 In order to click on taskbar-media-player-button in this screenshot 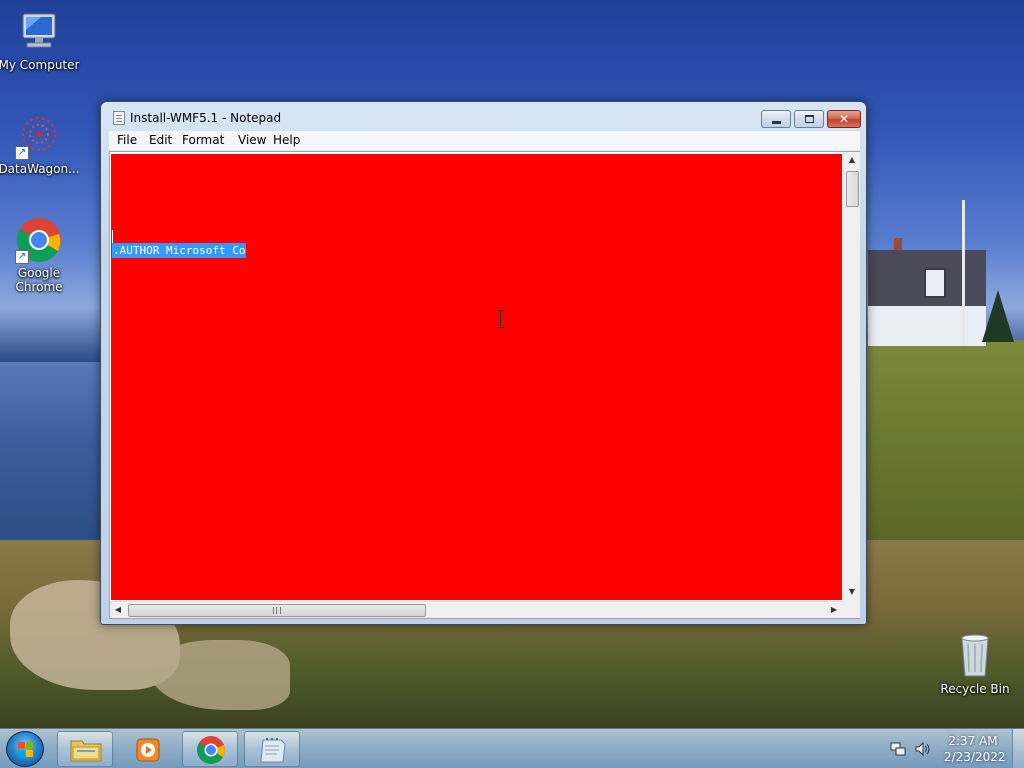, I will do `click(147, 749)`.